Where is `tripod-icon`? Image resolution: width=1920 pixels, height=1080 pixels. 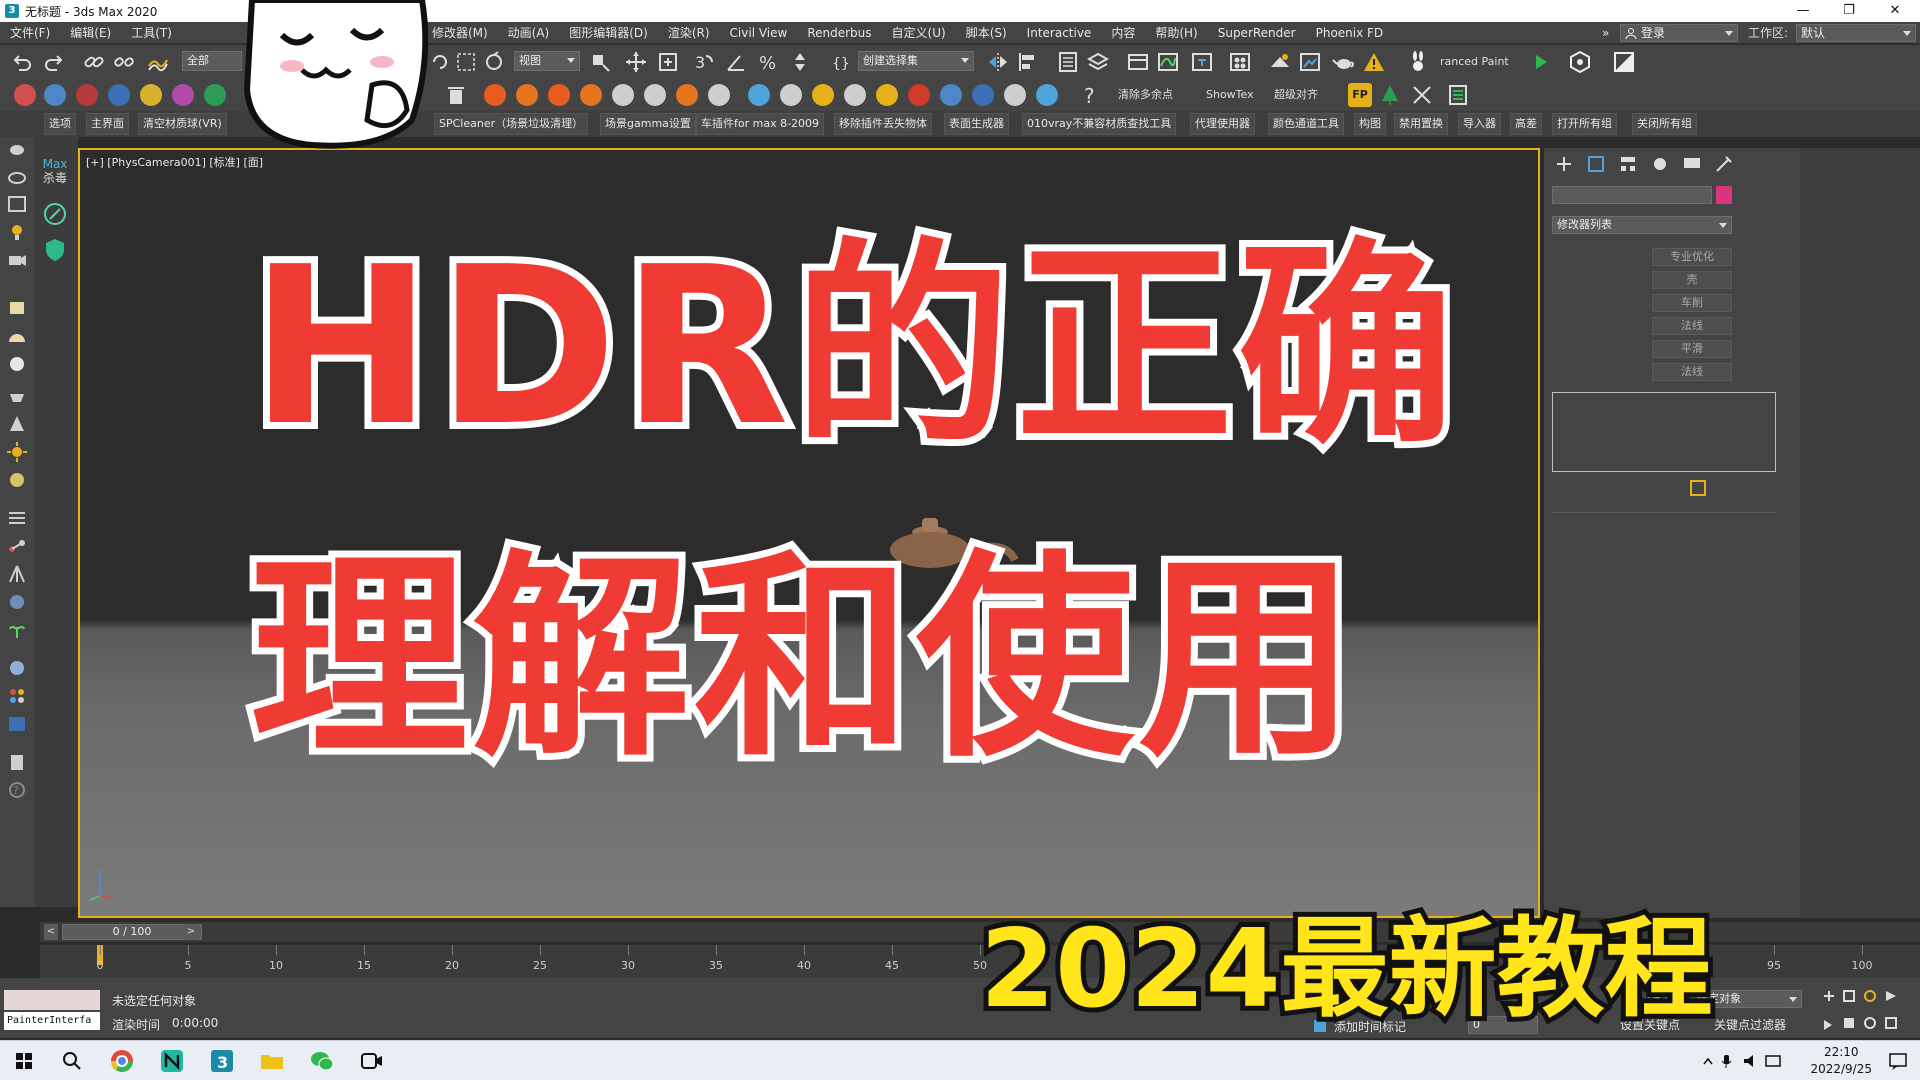 tripod-icon is located at coordinates (17, 574).